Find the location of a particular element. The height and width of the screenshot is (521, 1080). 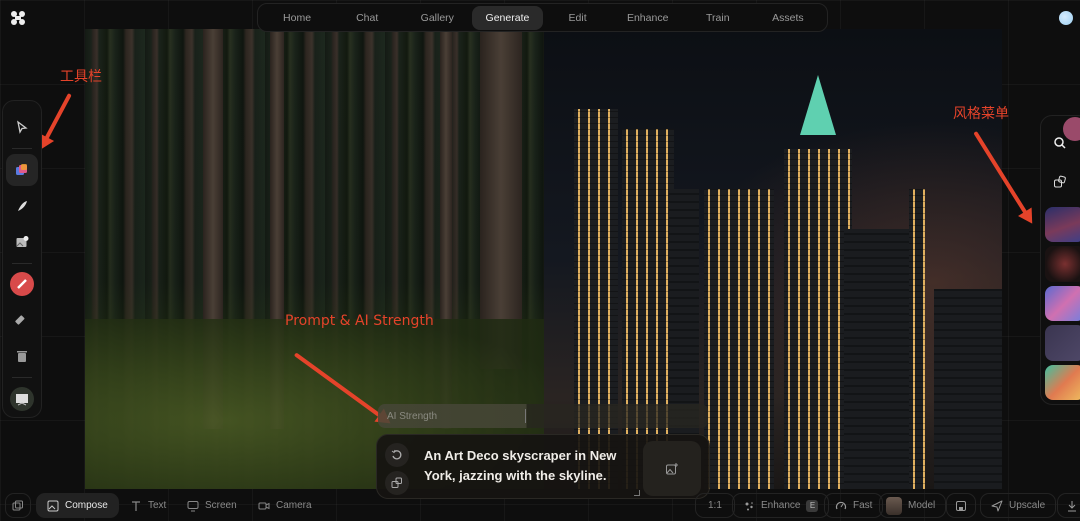

mode-compose-label: Compose is located at coordinates (86, 505).